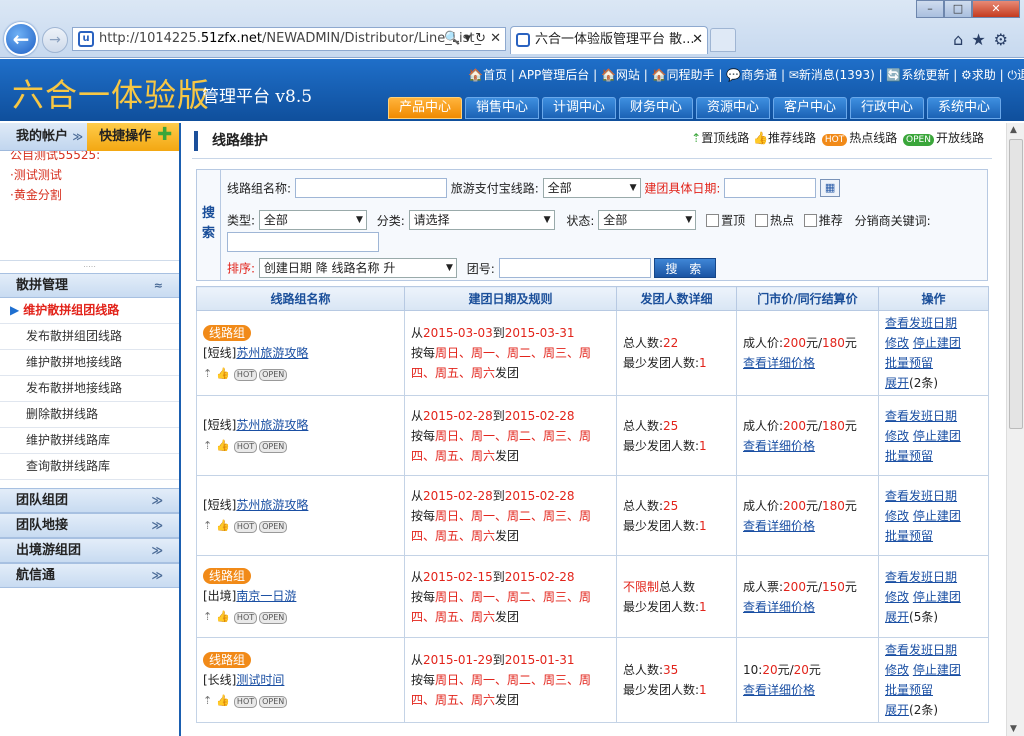 This screenshot has height=736, width=1024. I want to click on alipay-select: 全部, so click(591, 188).